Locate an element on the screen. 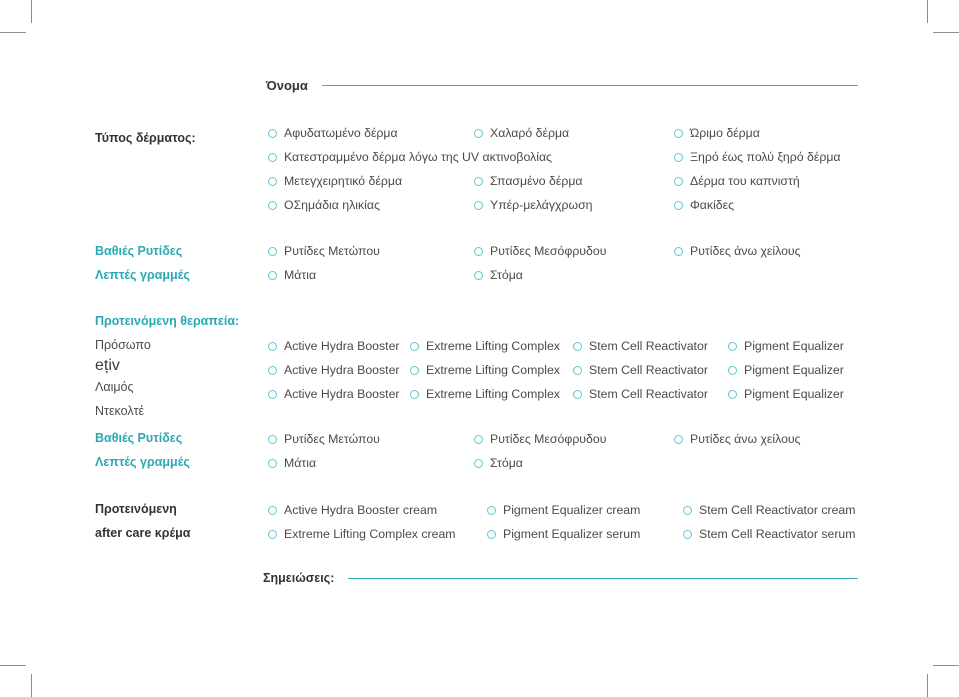  wrinkles-2-label-column: Βαθιές Ρυτίδες Λεπτές γραμμές is located at coordinates (142, 450).